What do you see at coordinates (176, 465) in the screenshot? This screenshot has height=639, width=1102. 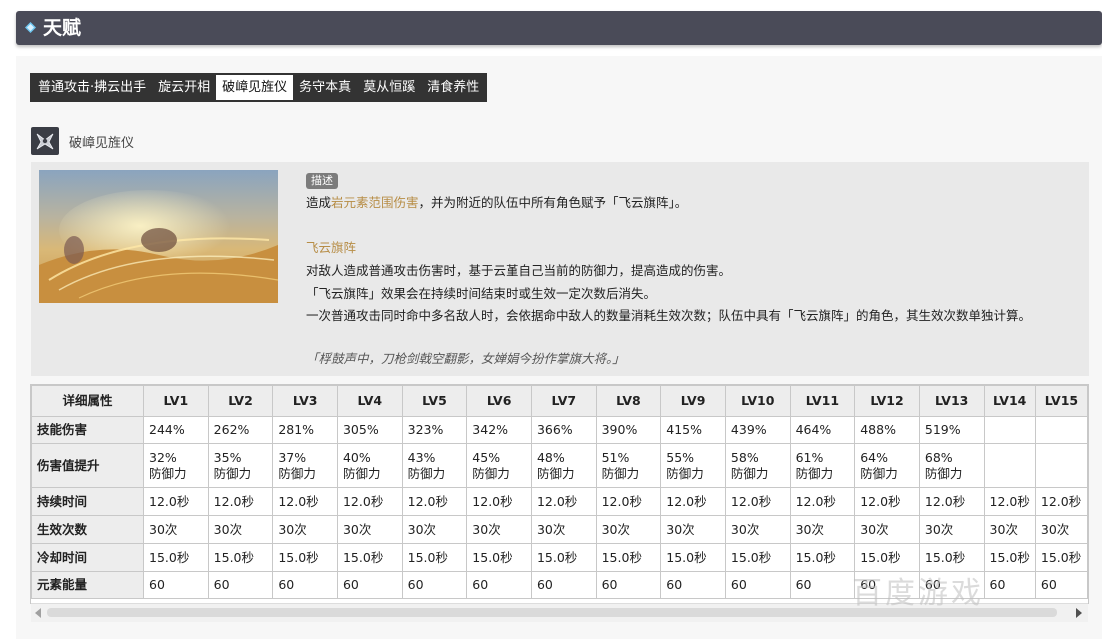 I see `table-cell: 32% 防御力` at bounding box center [176, 465].